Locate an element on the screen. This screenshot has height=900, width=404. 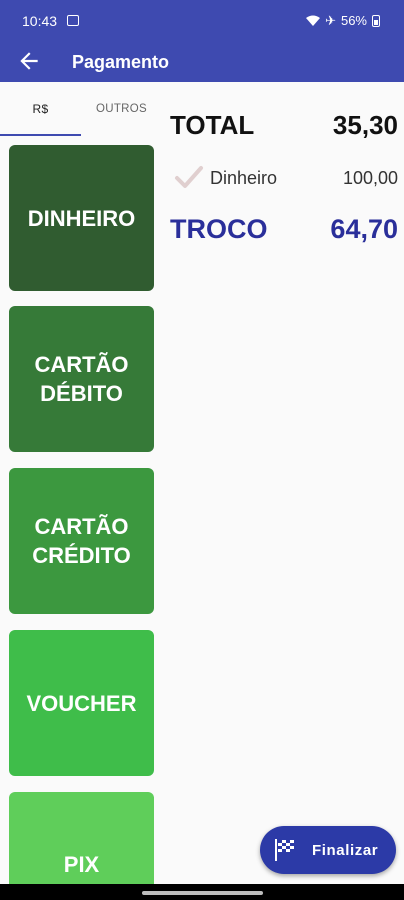
troco-value: 64,70 is located at coordinates (364, 229).